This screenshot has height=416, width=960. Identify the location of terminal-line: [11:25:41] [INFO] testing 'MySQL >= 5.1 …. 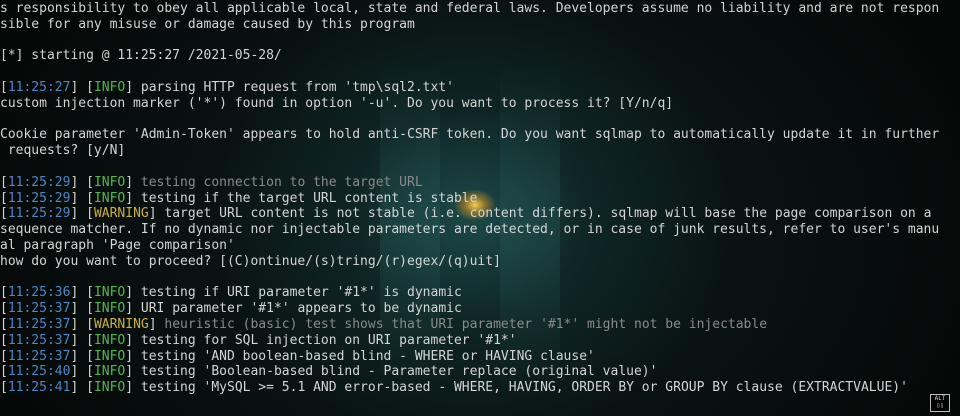
(469, 388).